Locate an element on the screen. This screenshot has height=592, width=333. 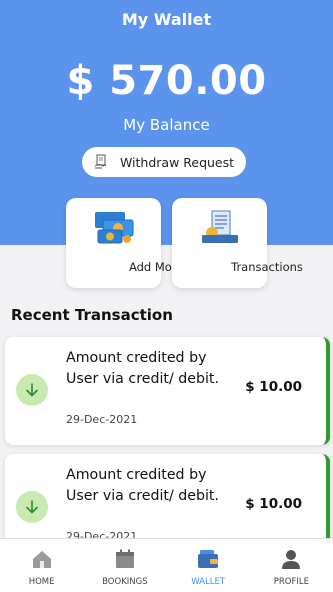
person-icon is located at coordinates (291, 561).